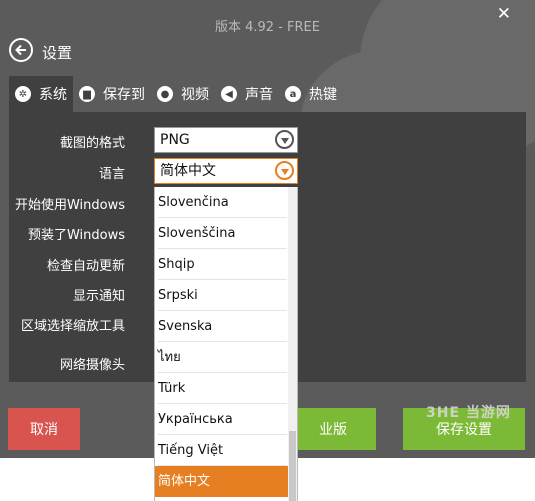 The width and height of the screenshot is (535, 501). I want to click on language-option: Türk, so click(226, 388).